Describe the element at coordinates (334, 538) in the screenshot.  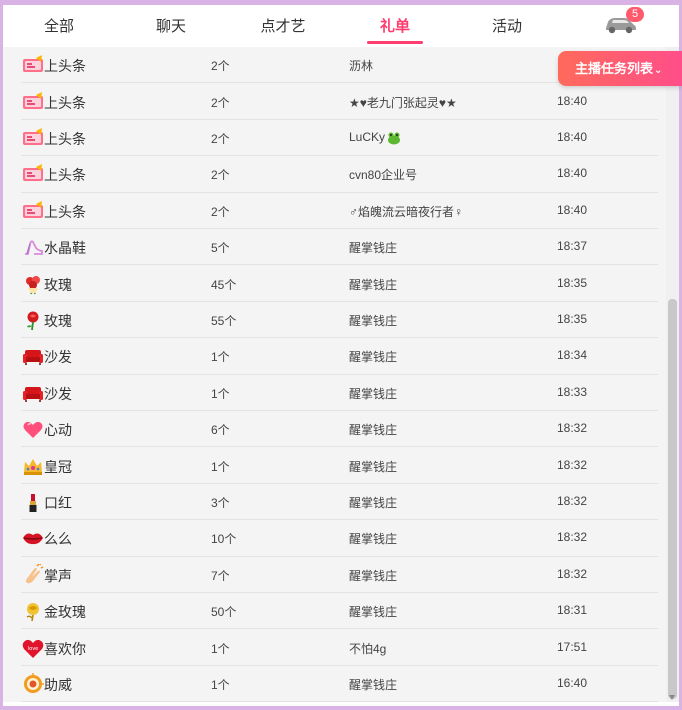
I see `gift-row: 么么 10个 醒掌钱庄 18:32` at that location.